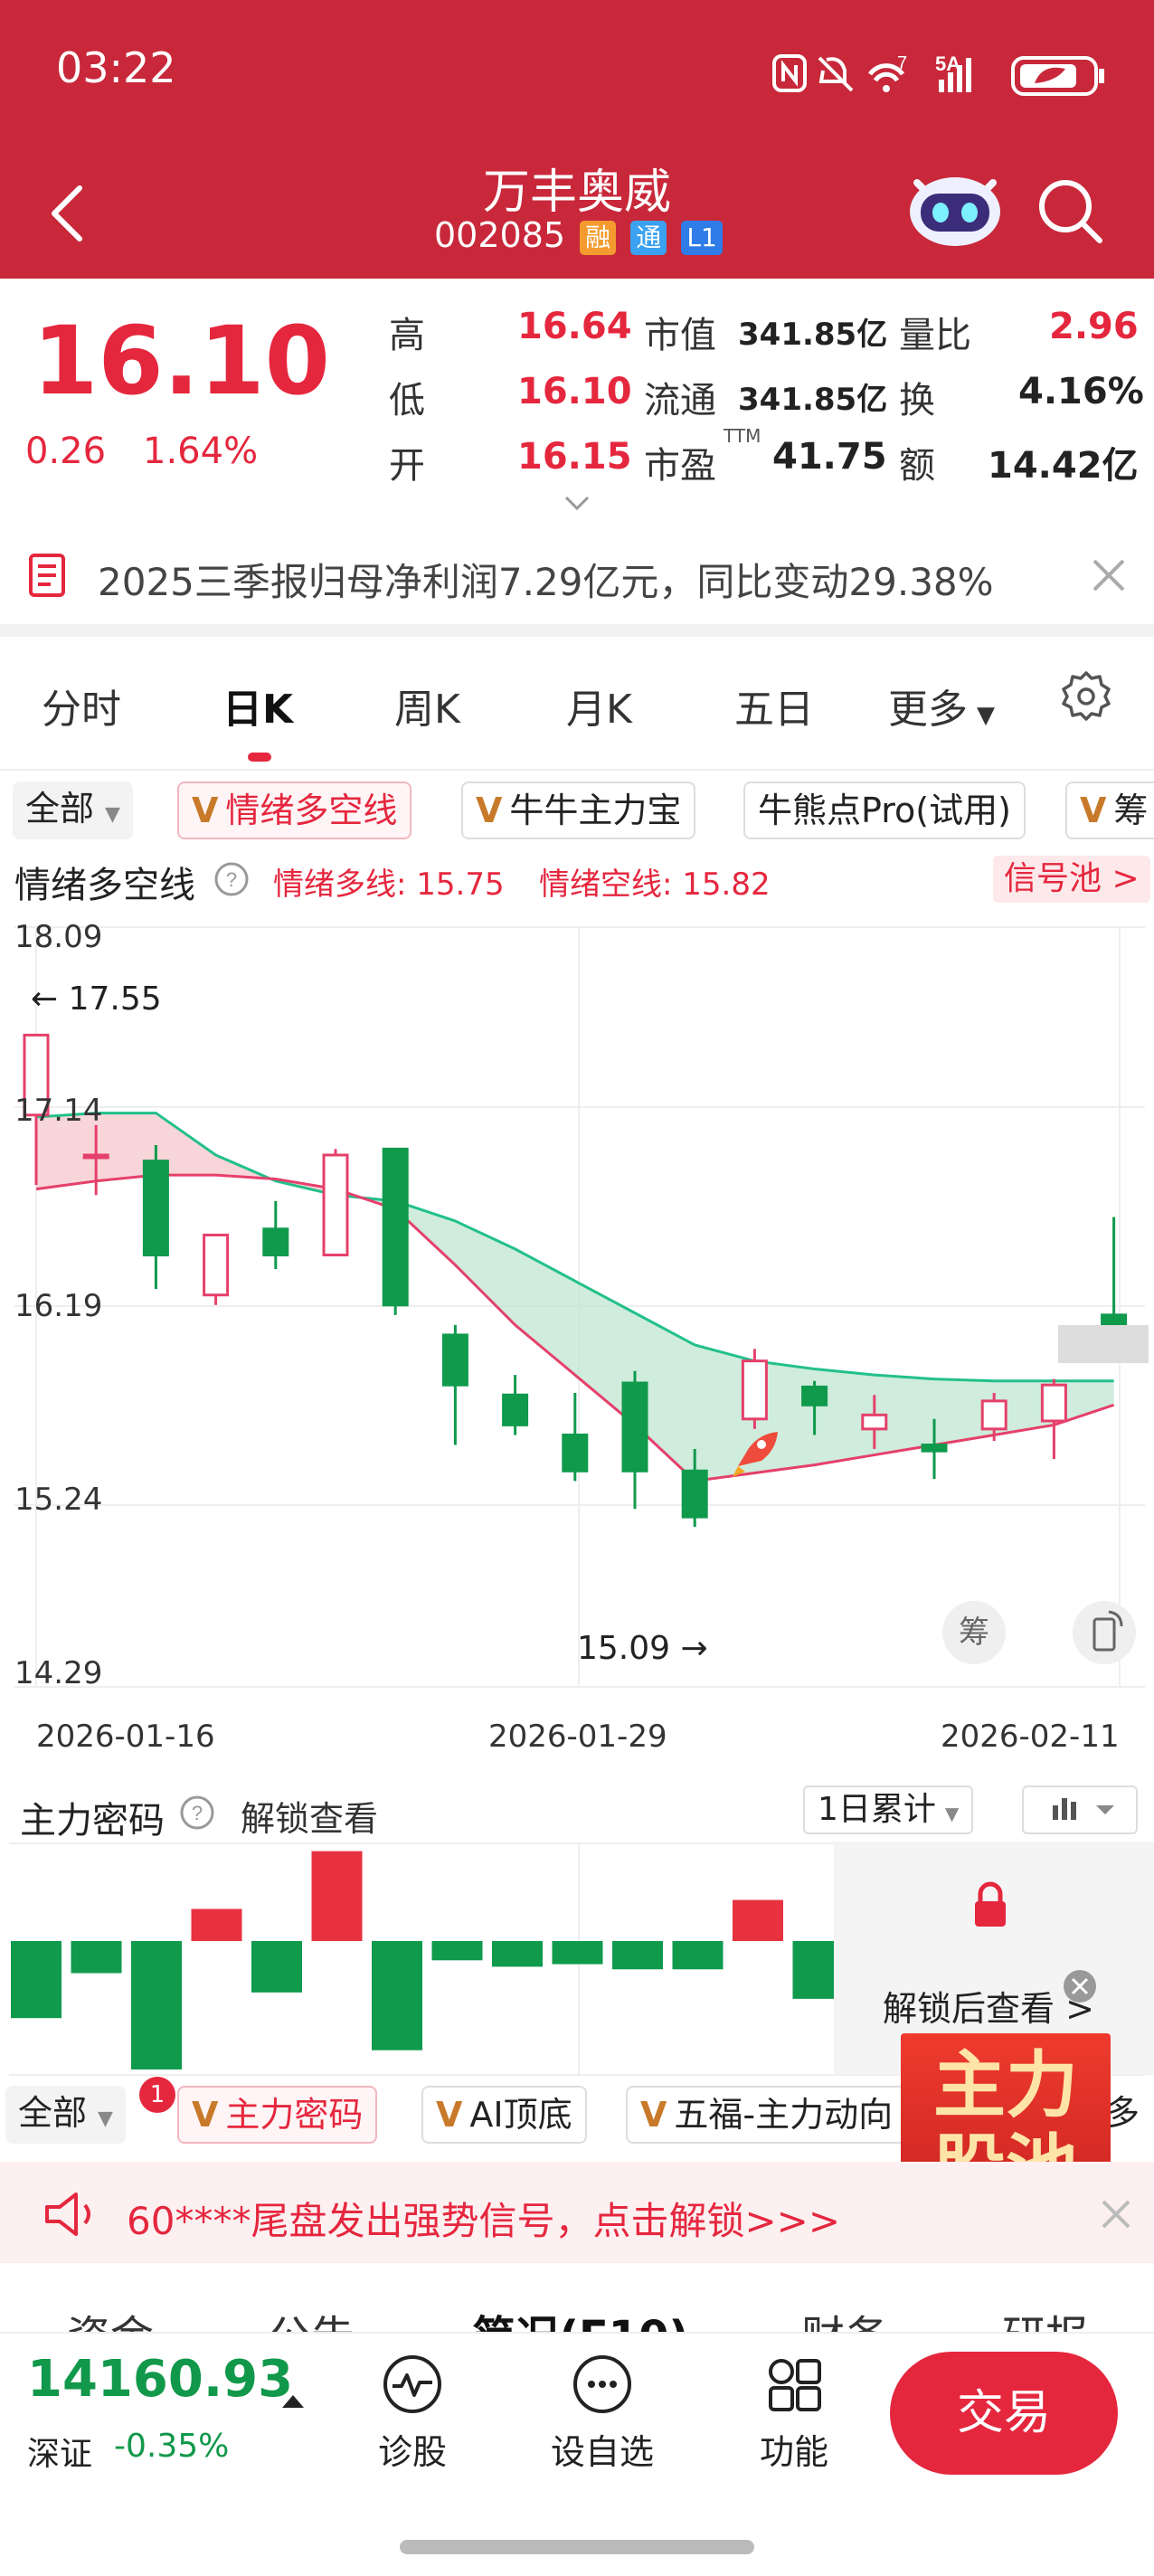 Image resolution: width=1154 pixels, height=2576 pixels. I want to click on quote-value: 341.85亿, so click(813, 400).